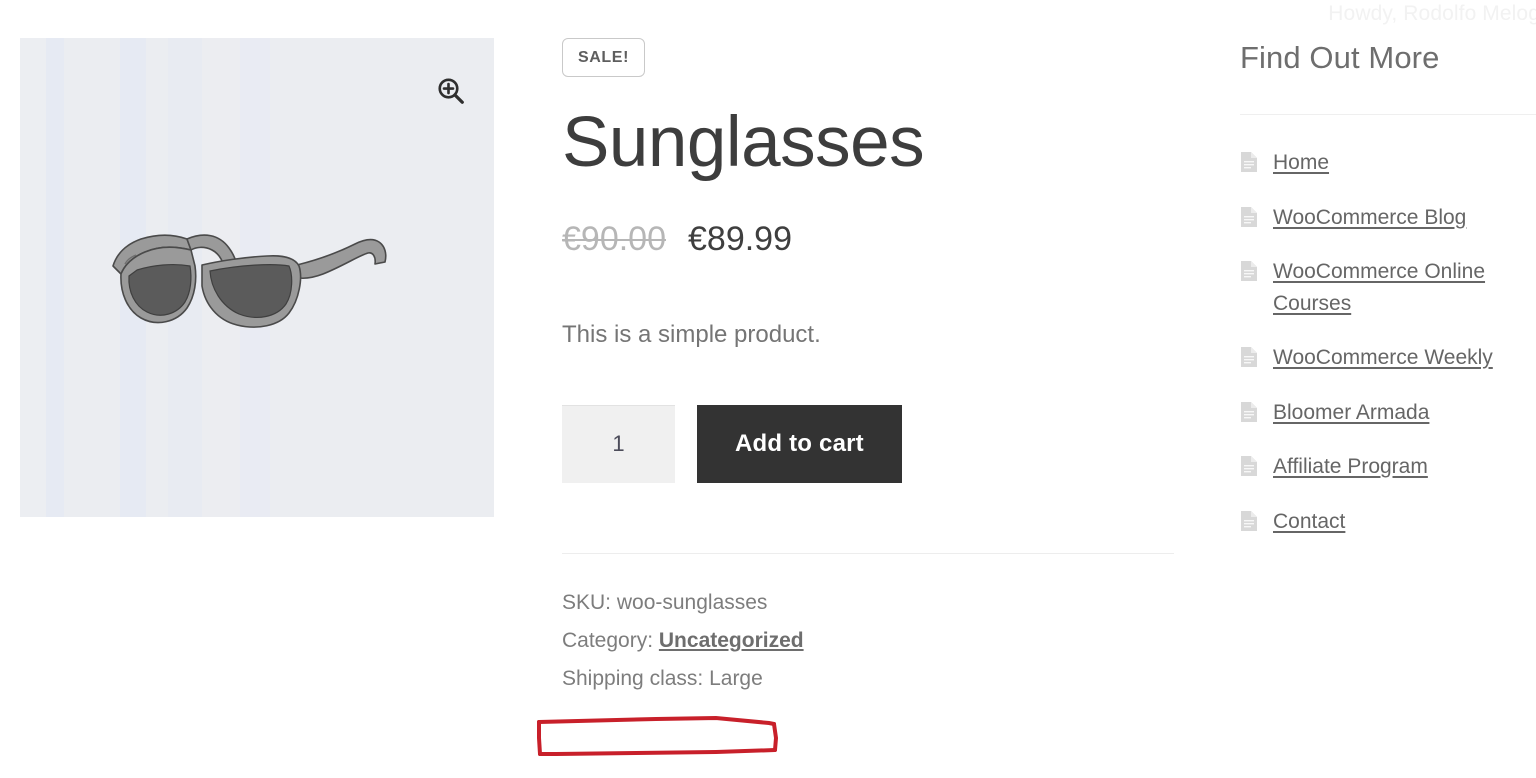  I want to click on sale-badge: SALE!, so click(603, 57).